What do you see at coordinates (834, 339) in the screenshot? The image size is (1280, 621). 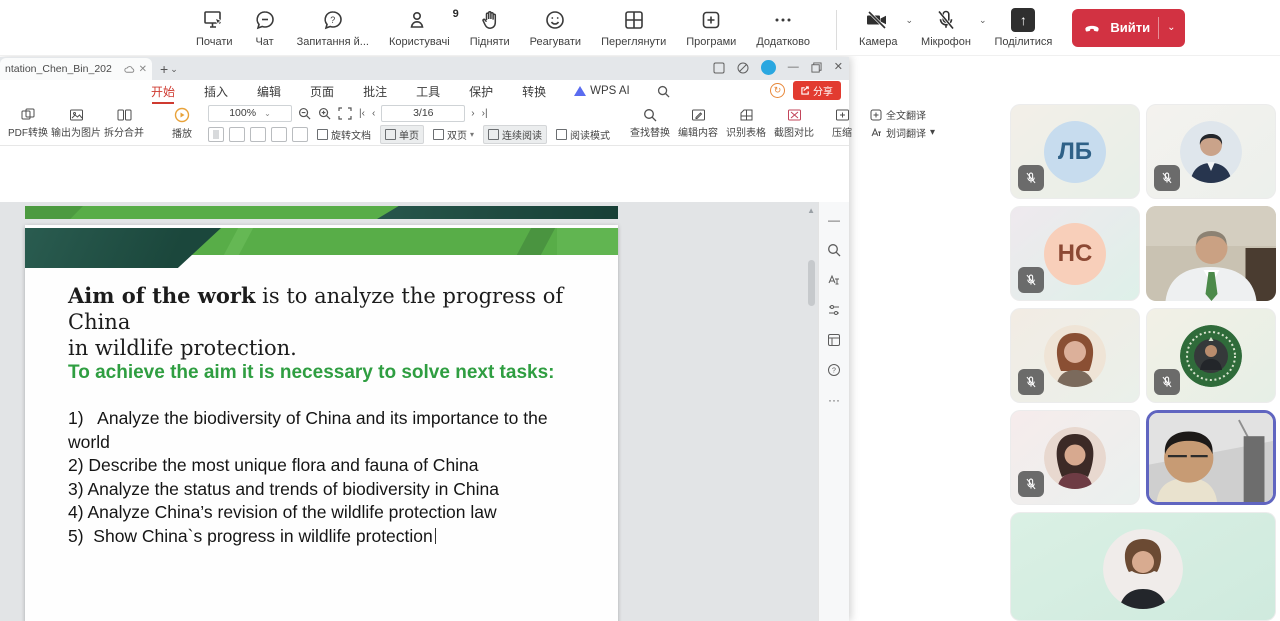 I see `thumbnail-panel-icon` at bounding box center [834, 339].